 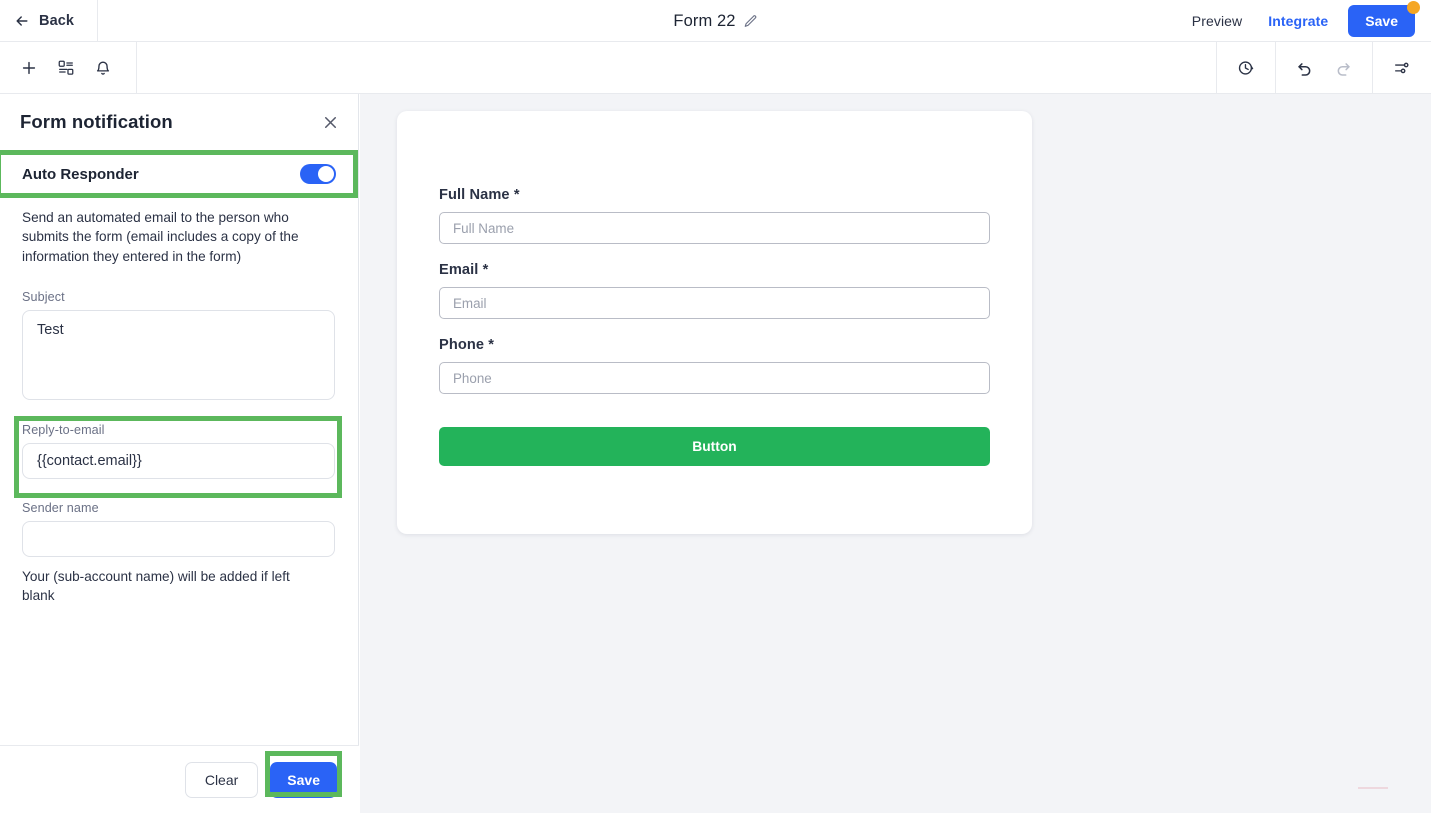 I want to click on subject-label: Subject, so click(x=43, y=296).